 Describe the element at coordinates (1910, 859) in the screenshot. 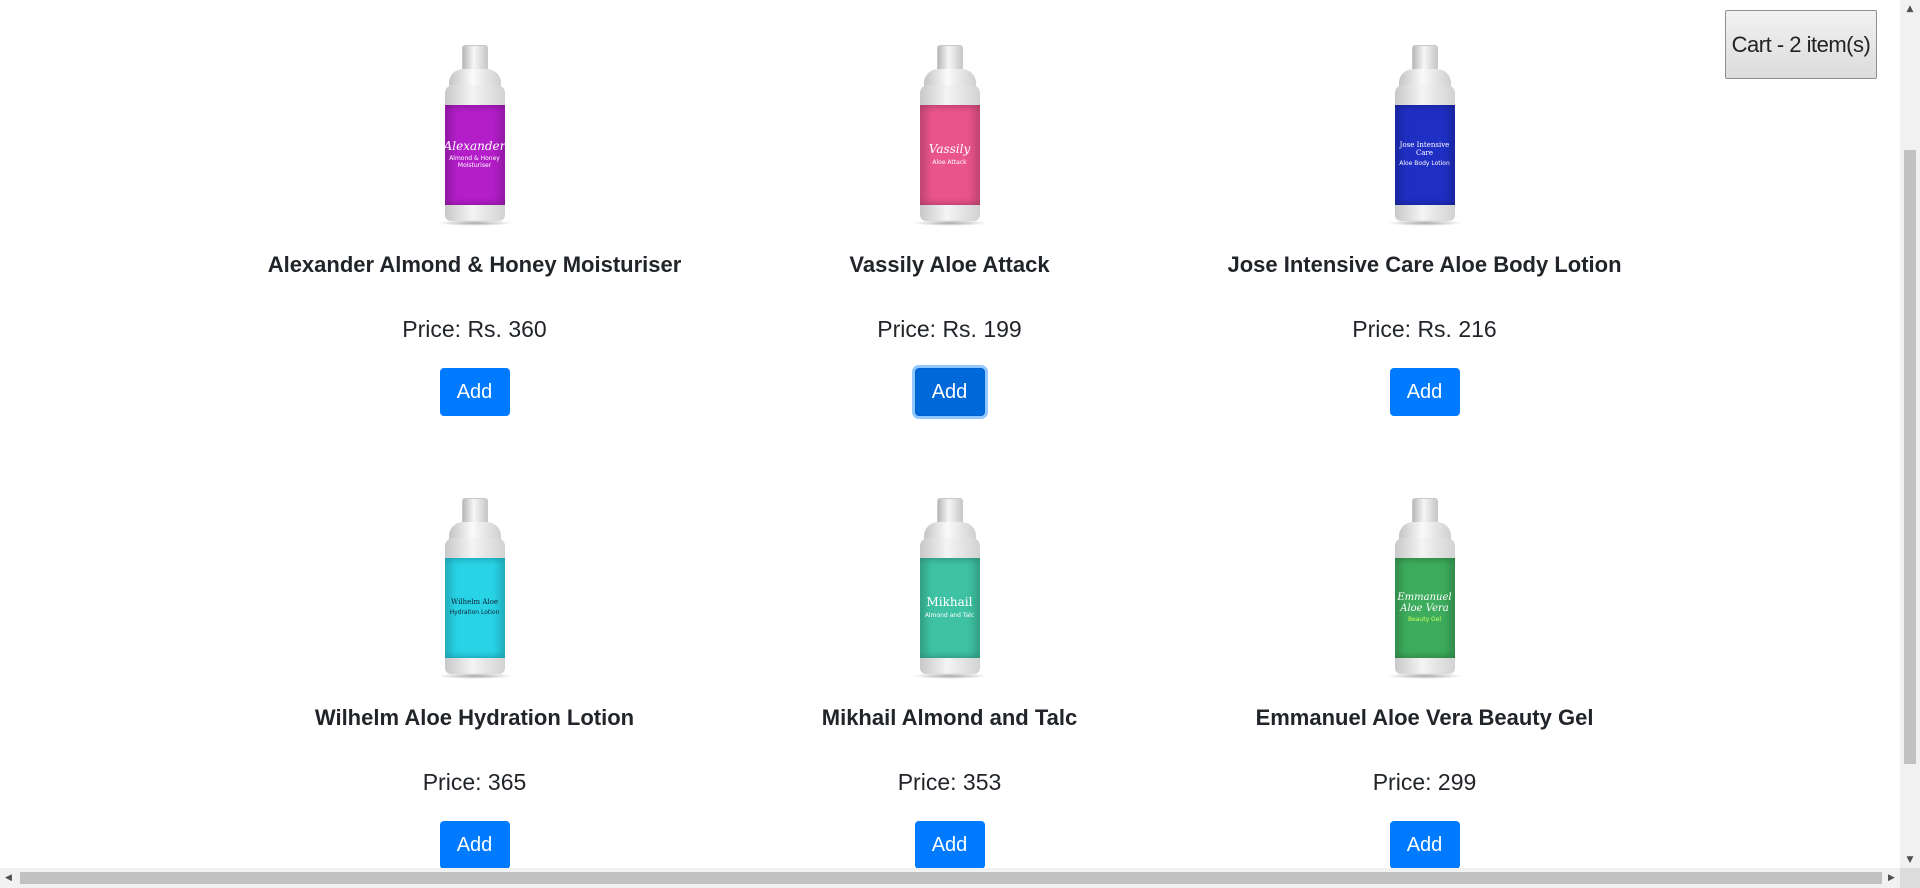

I see `scroll-down-icon: ▼` at that location.